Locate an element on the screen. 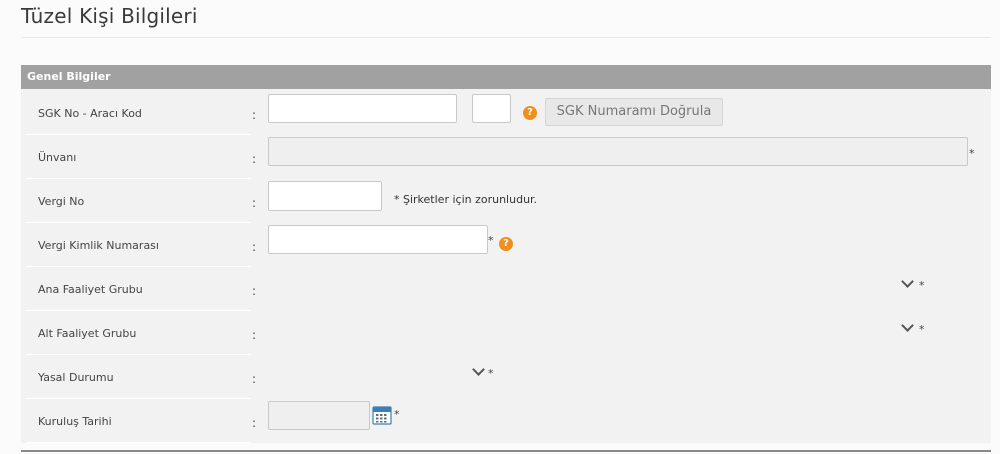  vergi-no-input is located at coordinates (325, 196).